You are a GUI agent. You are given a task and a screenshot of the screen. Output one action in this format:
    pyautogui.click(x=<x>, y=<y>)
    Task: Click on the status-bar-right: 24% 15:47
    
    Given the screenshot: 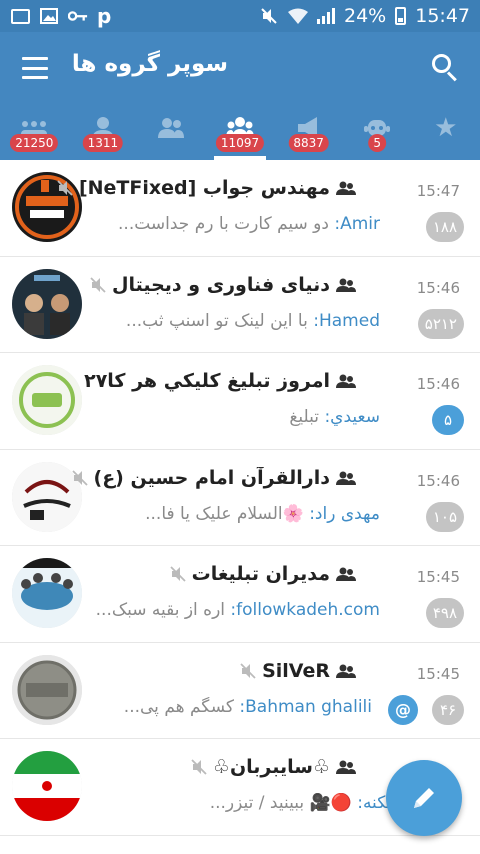 What is the action you would take?
    pyautogui.click(x=364, y=16)
    